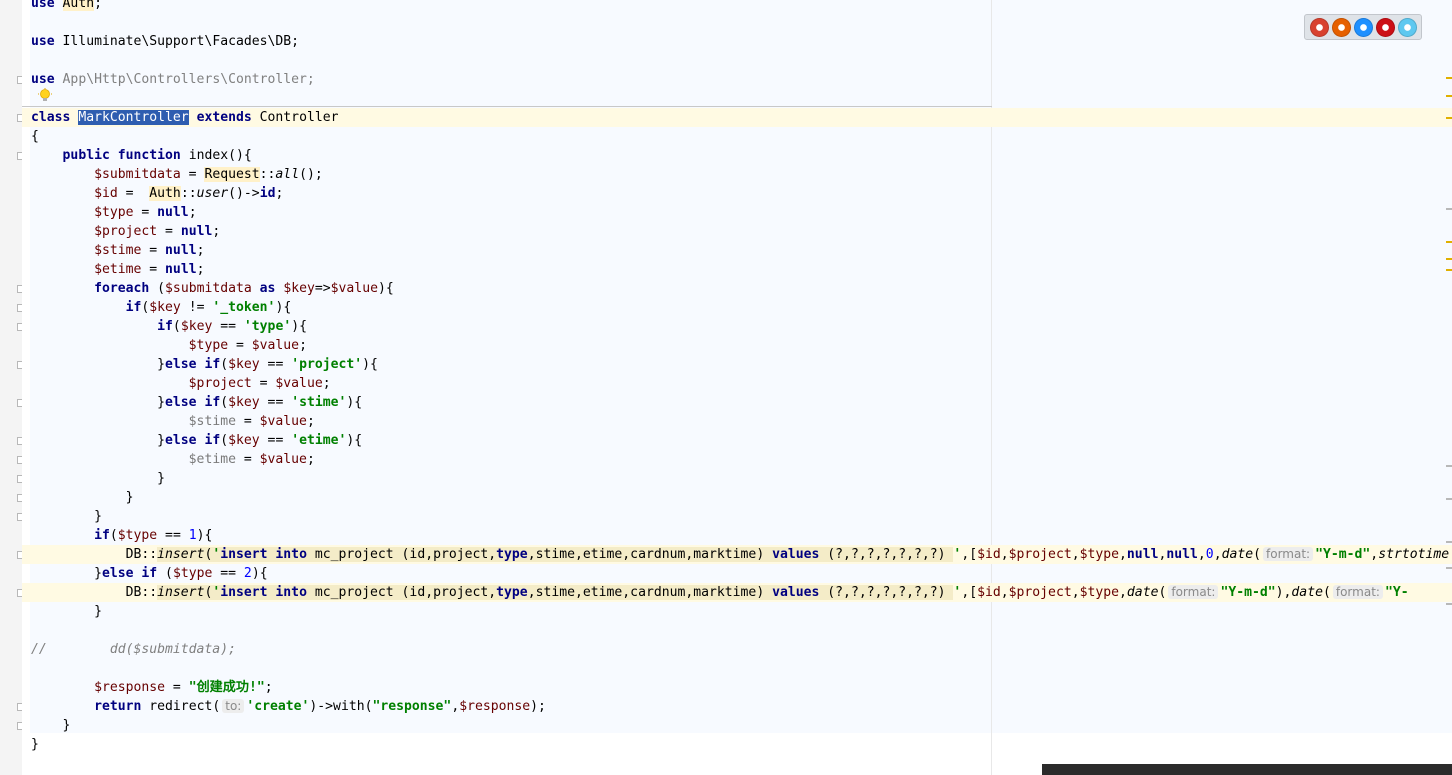 The image size is (1452, 775). Describe the element at coordinates (244, 193) in the screenshot. I see `code-token: ()->` at that location.